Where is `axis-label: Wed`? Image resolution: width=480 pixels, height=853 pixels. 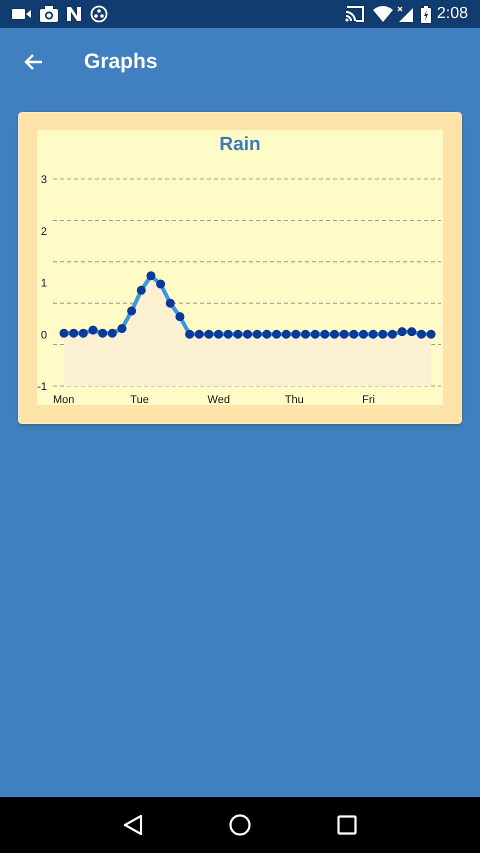 axis-label: Wed is located at coordinates (219, 399).